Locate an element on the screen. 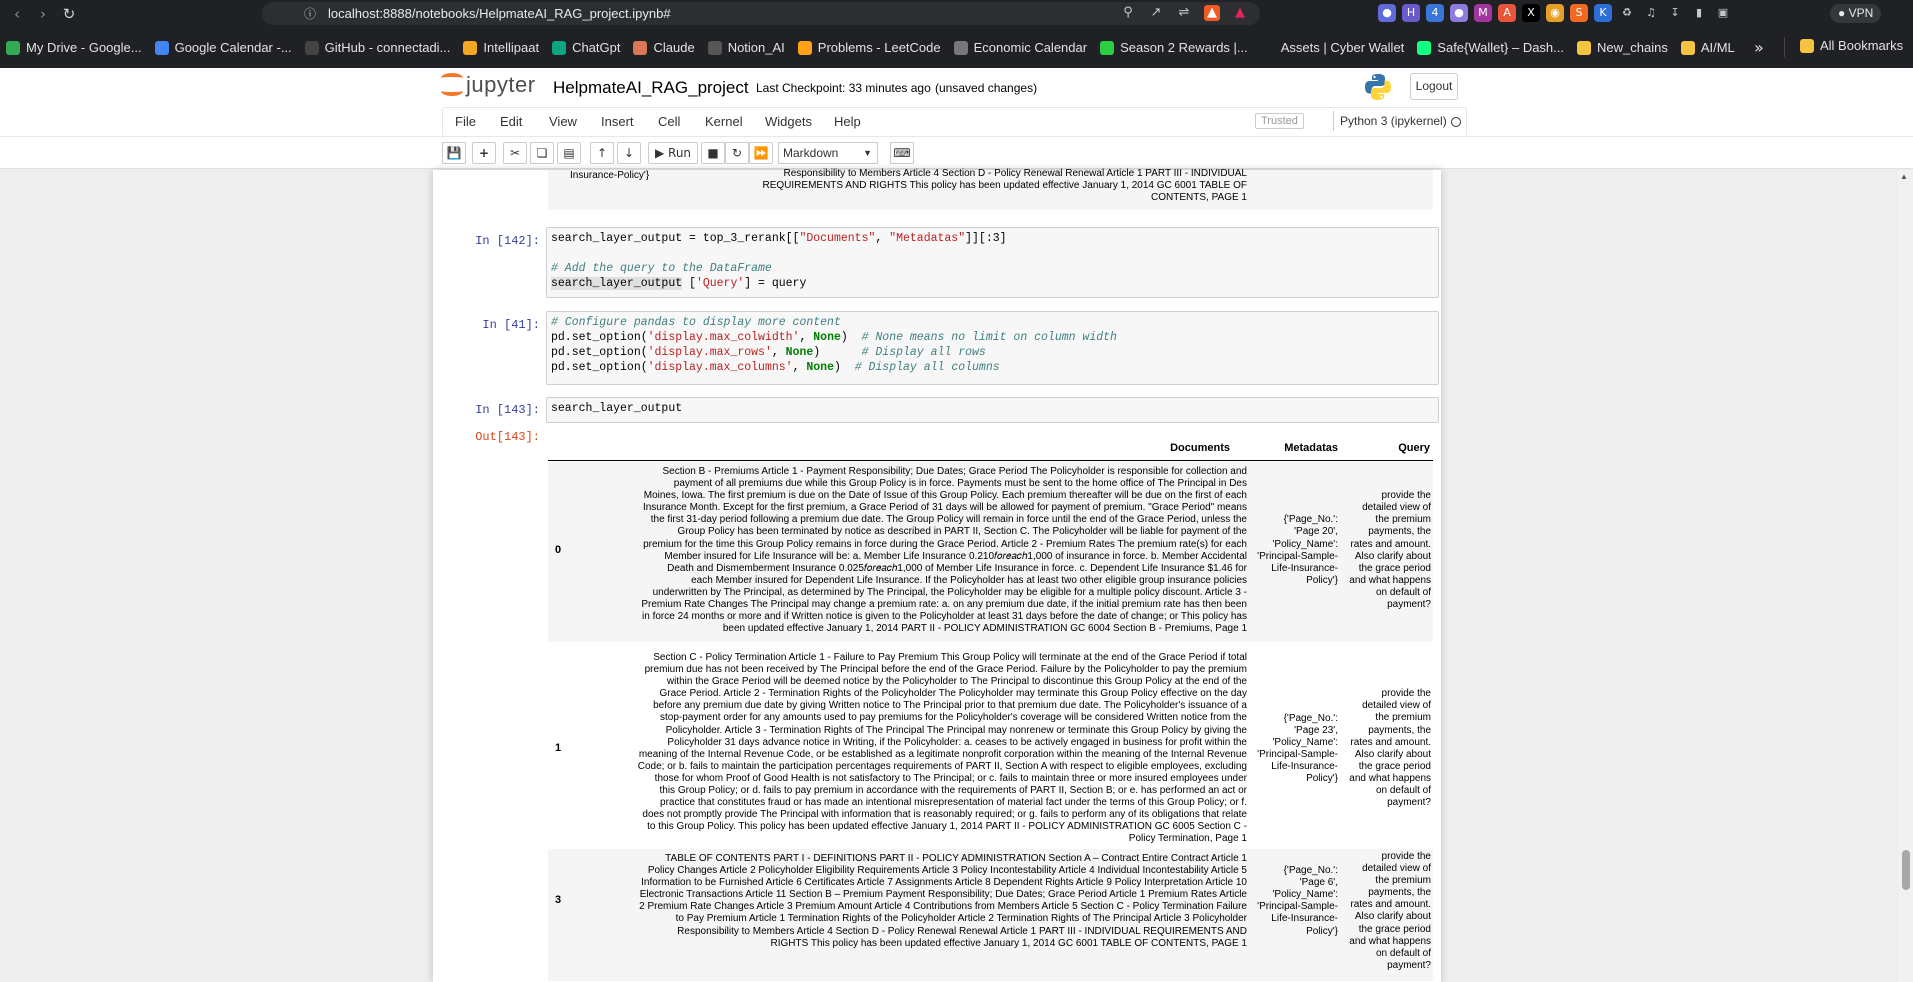 Image resolution: width=1913 pixels, height=982 pixels. reload-icon: ↻ is located at coordinates (69, 14).